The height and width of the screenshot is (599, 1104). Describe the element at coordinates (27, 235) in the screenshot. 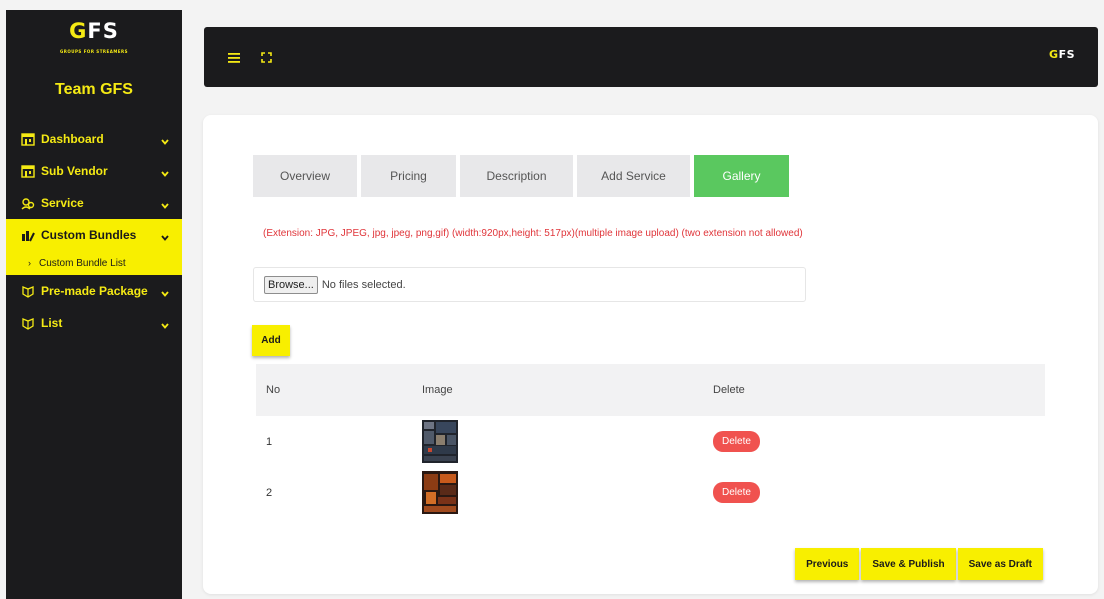

I see `bundle-icon` at that location.